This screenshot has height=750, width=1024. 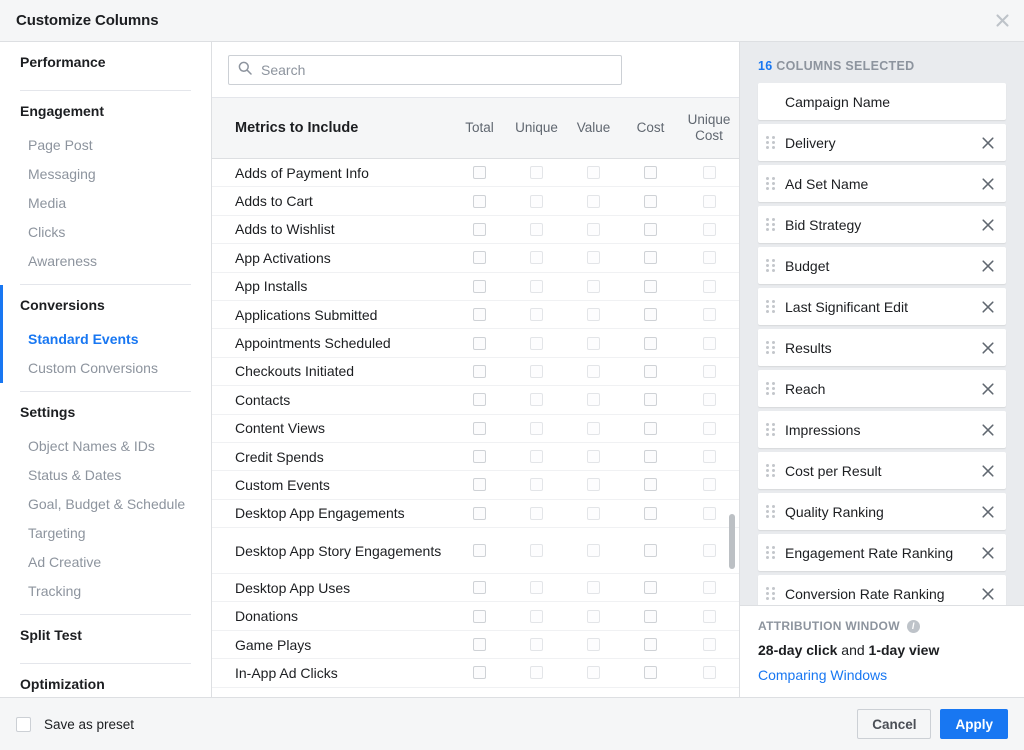 What do you see at coordinates (105, 412) in the screenshot?
I see `sidebar-group-header-settings: Settings` at bounding box center [105, 412].